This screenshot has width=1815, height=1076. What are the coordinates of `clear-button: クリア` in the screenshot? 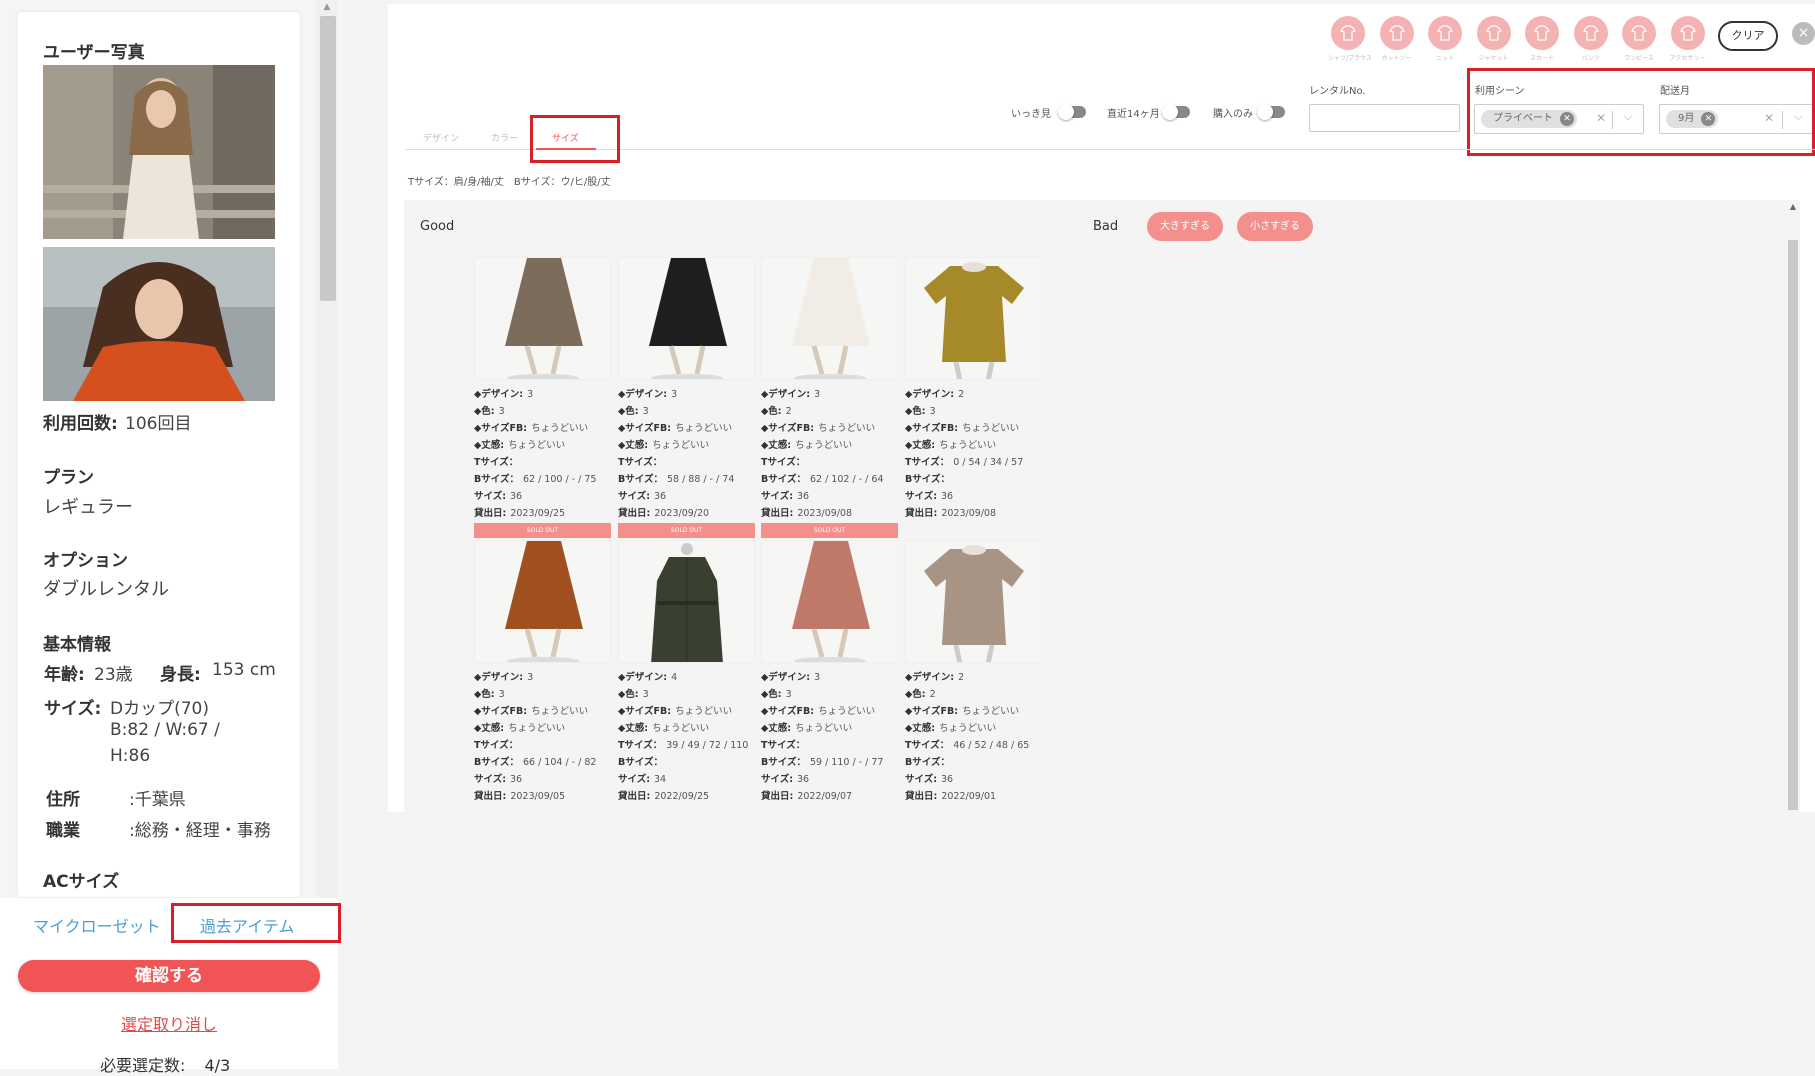 It's located at (1748, 36).